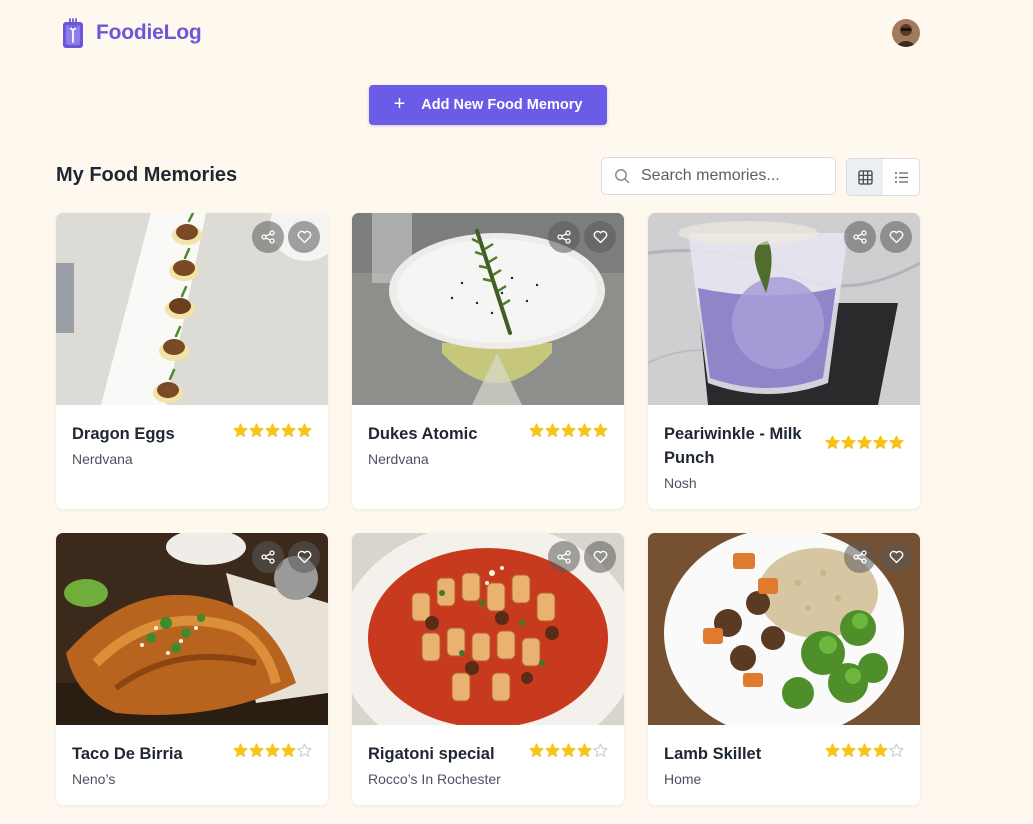 Image resolution: width=1033 pixels, height=824 pixels. I want to click on list-icon, so click(901, 177).